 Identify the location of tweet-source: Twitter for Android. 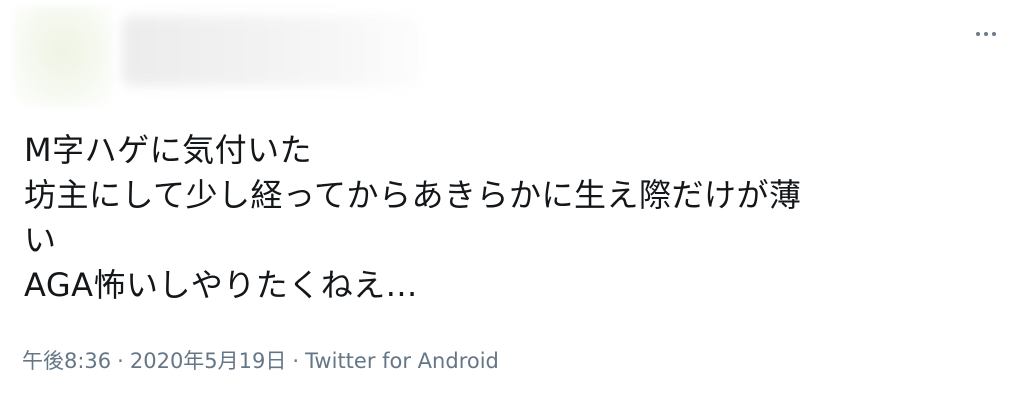
(402, 361).